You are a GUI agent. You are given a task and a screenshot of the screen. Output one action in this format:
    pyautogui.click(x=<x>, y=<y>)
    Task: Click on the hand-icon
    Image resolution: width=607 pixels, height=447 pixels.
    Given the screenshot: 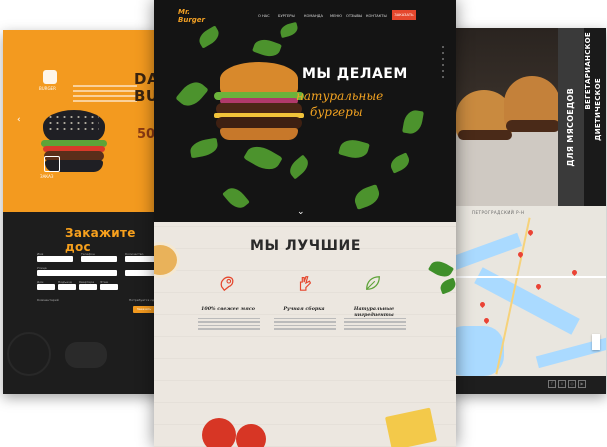 What is the action you would take?
    pyautogui.click(x=305, y=283)
    